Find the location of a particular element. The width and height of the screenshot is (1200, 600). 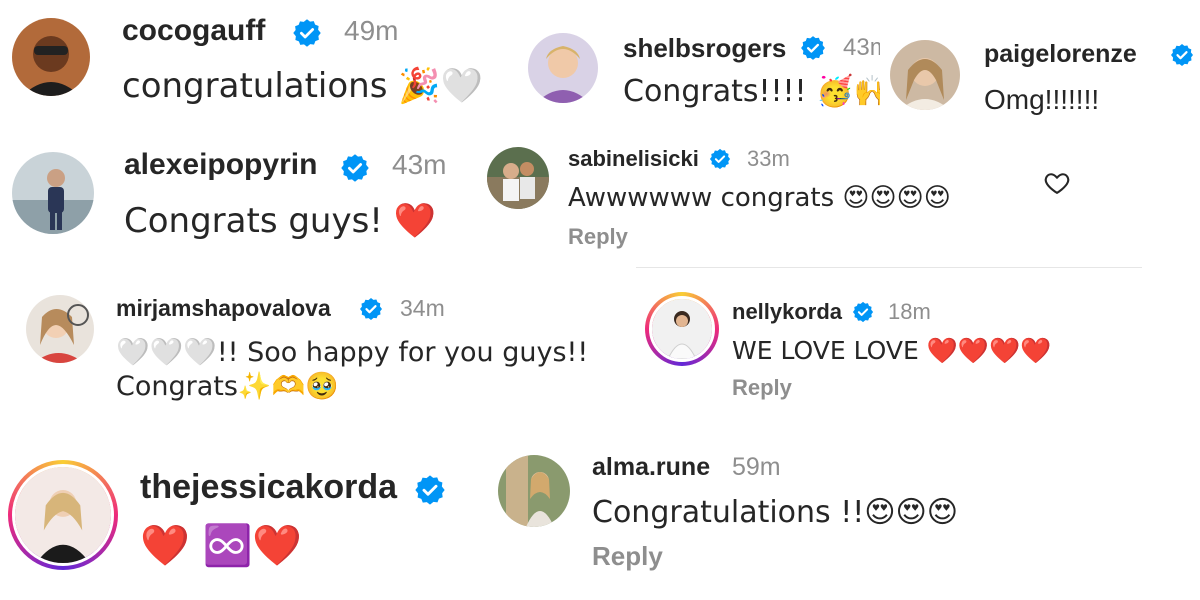

timestamp: 34m is located at coordinates (422, 308).